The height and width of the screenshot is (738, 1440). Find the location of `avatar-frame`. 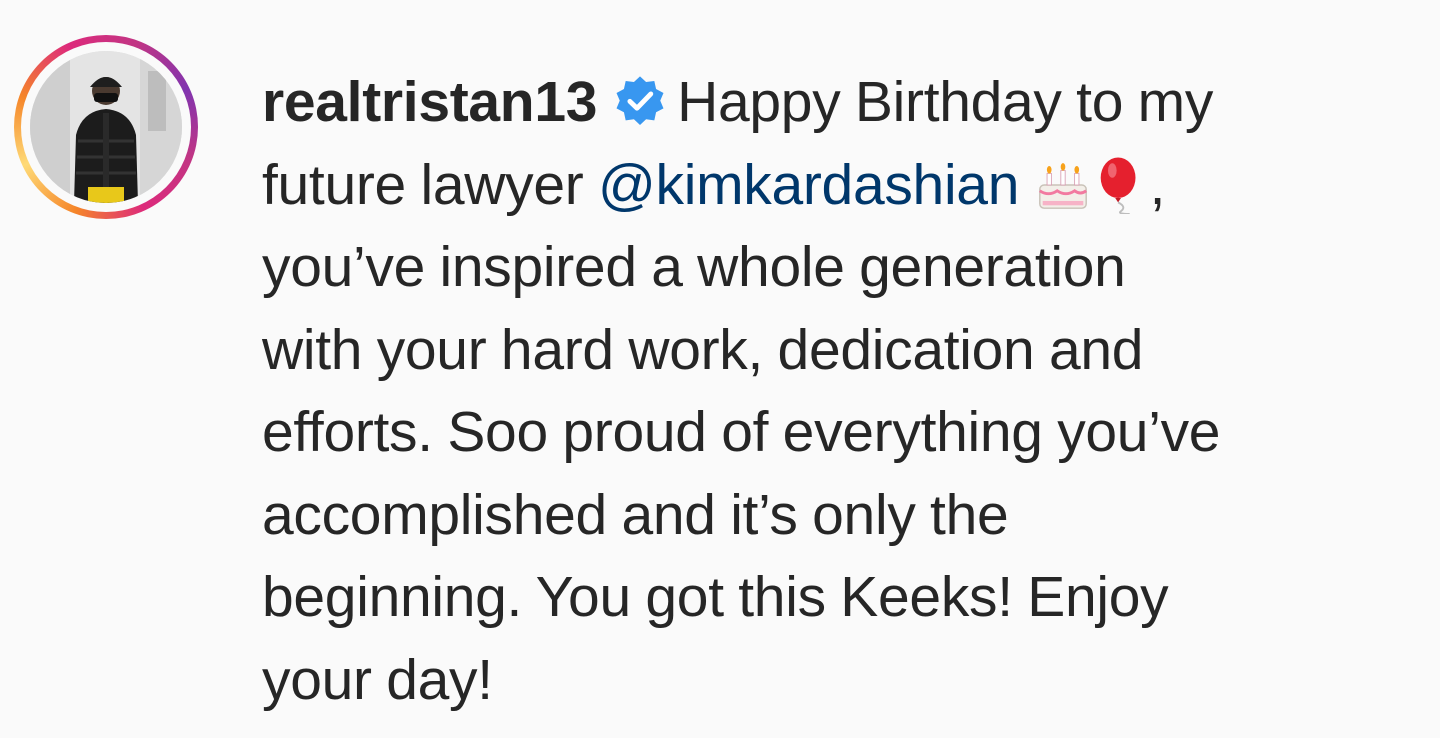

avatar-frame is located at coordinates (106, 127).